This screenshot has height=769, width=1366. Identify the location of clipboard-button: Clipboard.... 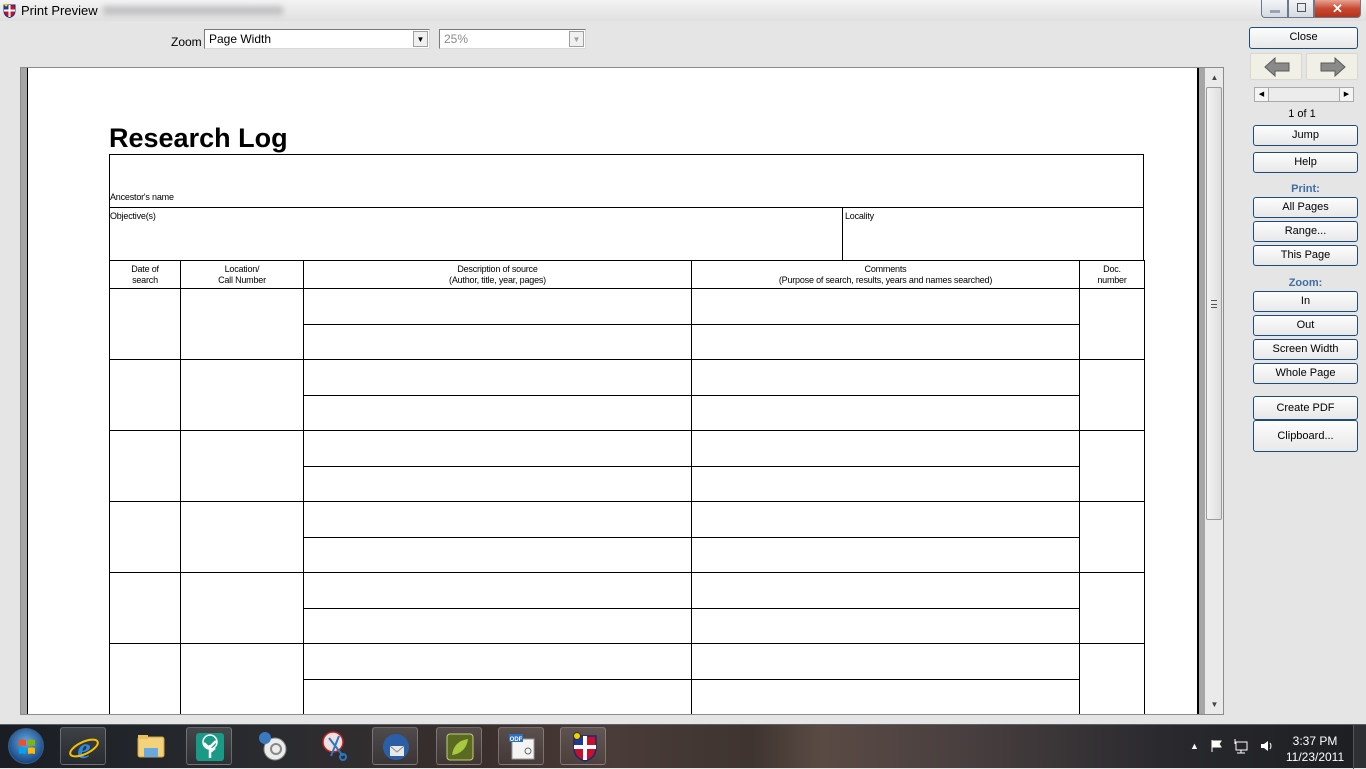
(1305, 436).